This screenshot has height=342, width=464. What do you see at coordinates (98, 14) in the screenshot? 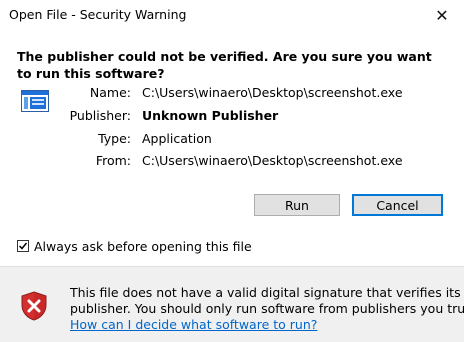
I see `window-title: Open File - Security Warning` at bounding box center [98, 14].